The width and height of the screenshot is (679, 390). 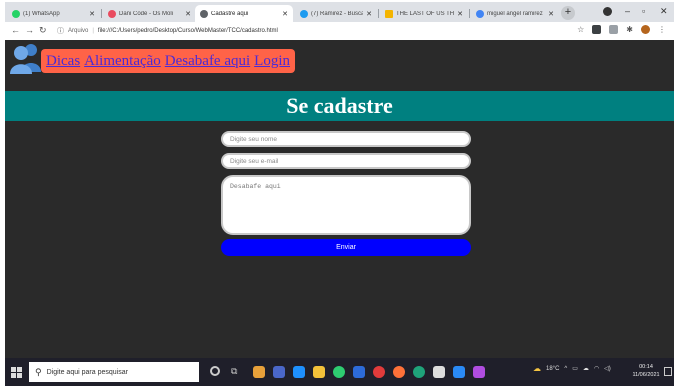 I want to click on tab-dani-code: Dani Code - Os Moli ✕, so click(x=149, y=13).